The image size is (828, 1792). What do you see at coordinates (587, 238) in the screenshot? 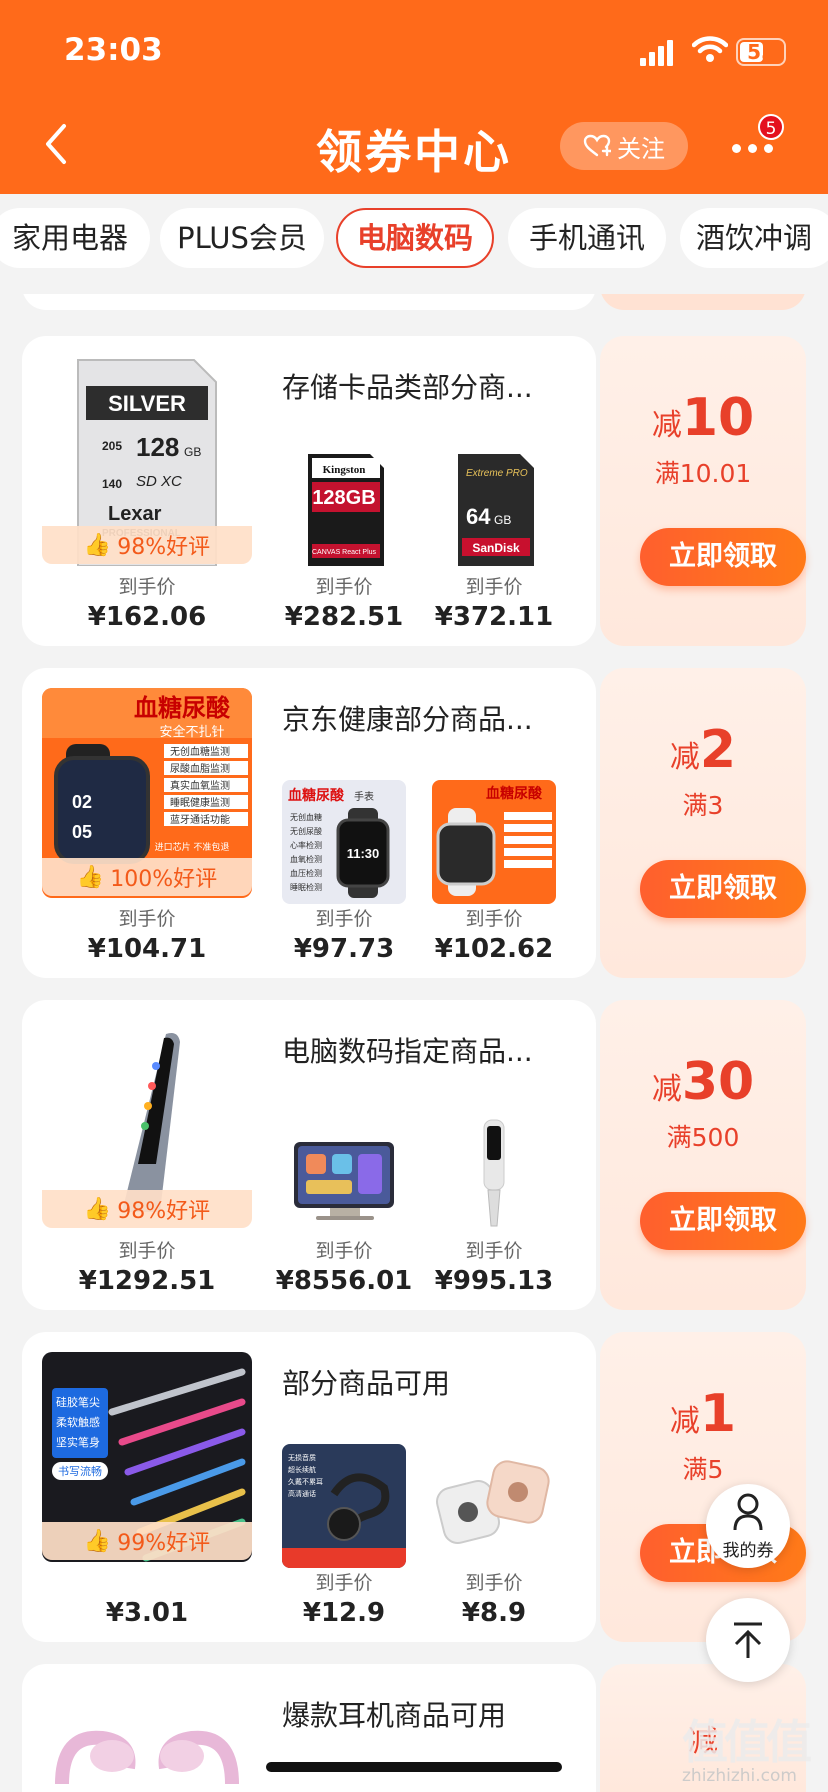
I see `tab-mobile-communication: 手机通讯` at bounding box center [587, 238].